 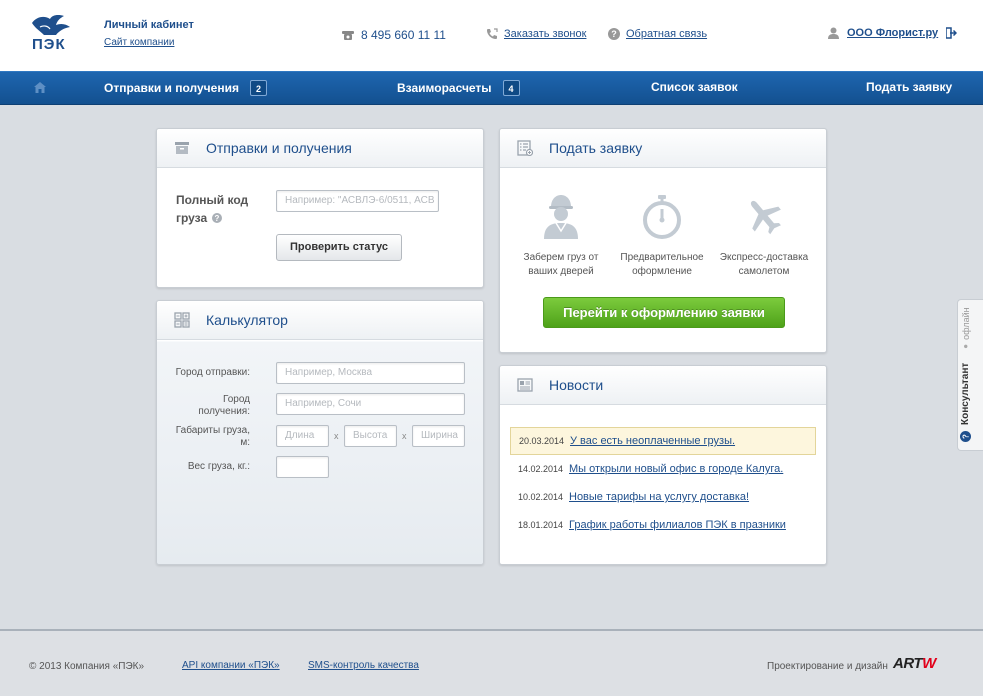 I want to click on phone: 8 495 660 11 11, so click(x=394, y=35).